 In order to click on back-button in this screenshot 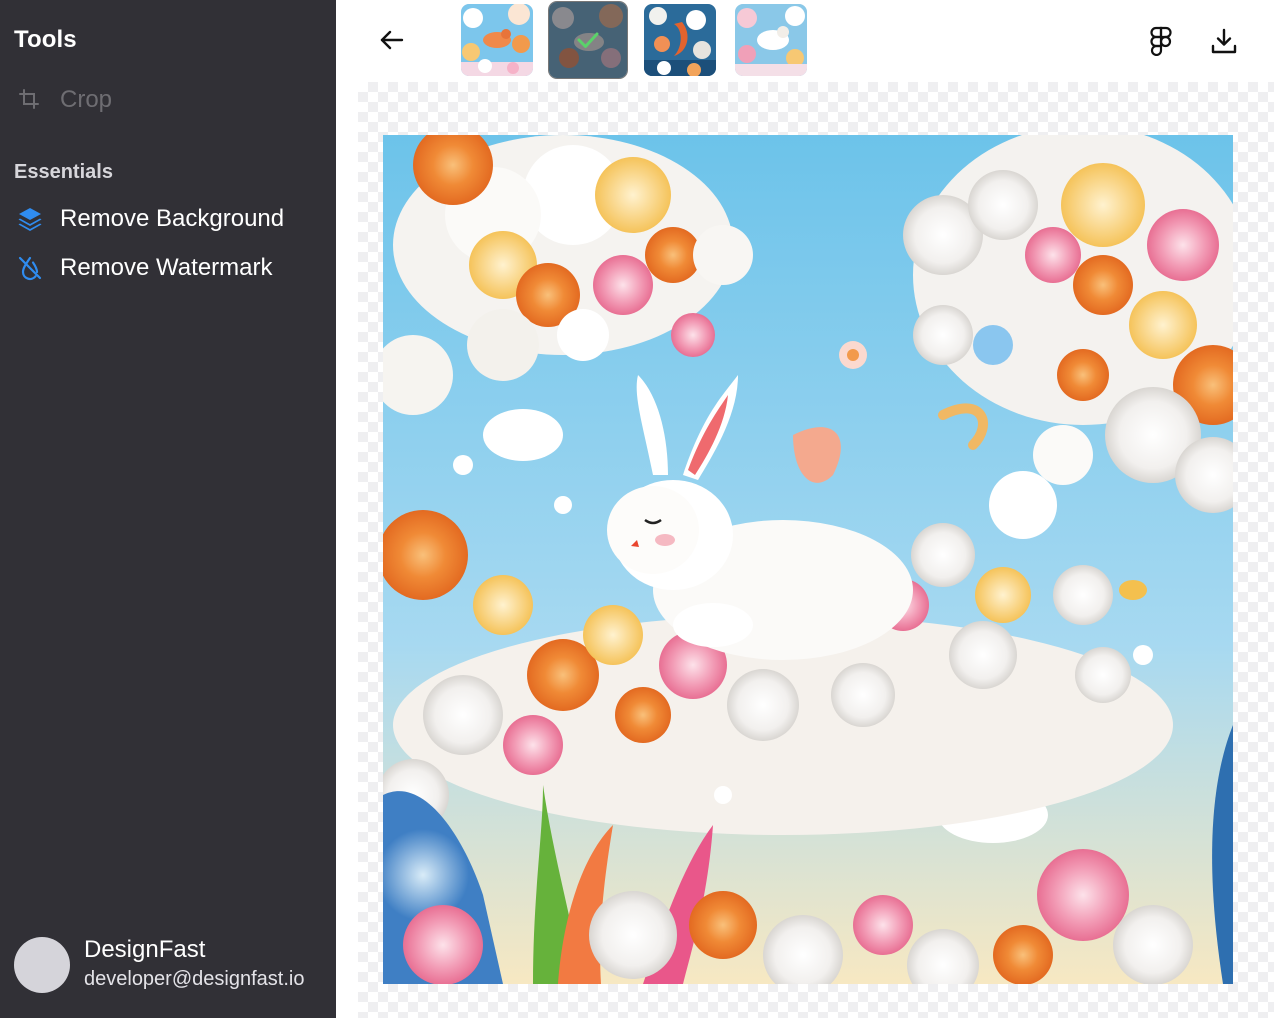, I will do `click(392, 40)`.